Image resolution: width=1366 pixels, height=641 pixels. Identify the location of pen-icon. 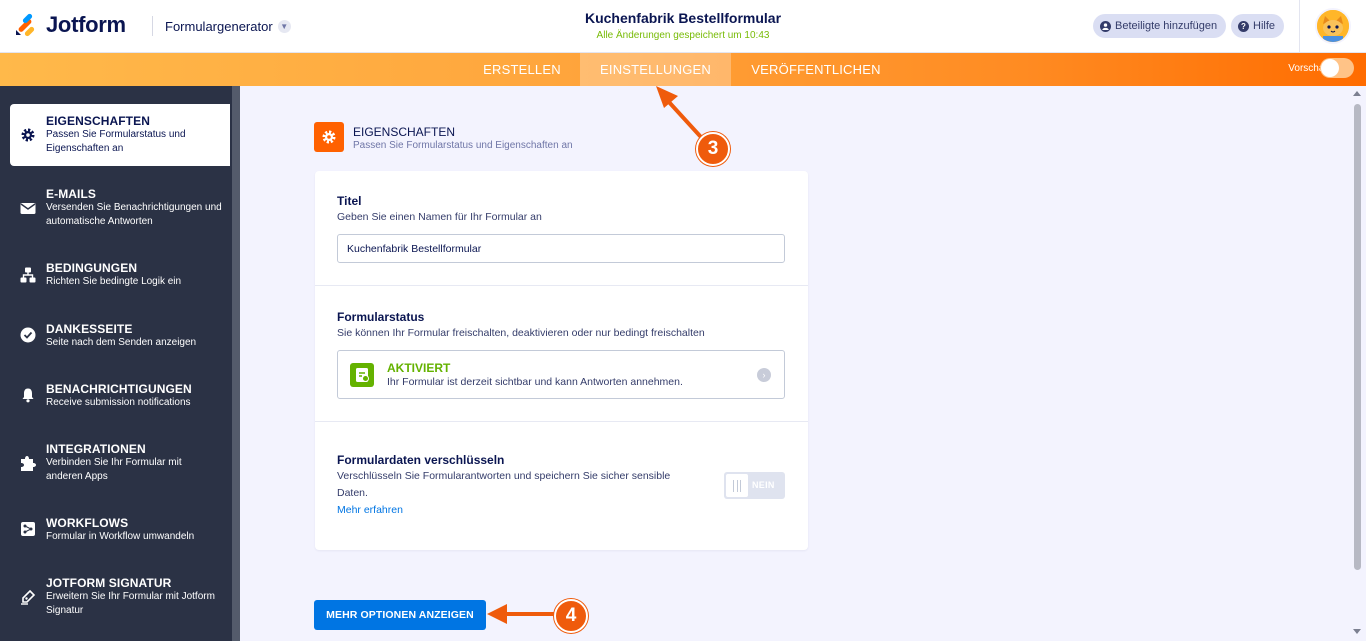
(28, 597).